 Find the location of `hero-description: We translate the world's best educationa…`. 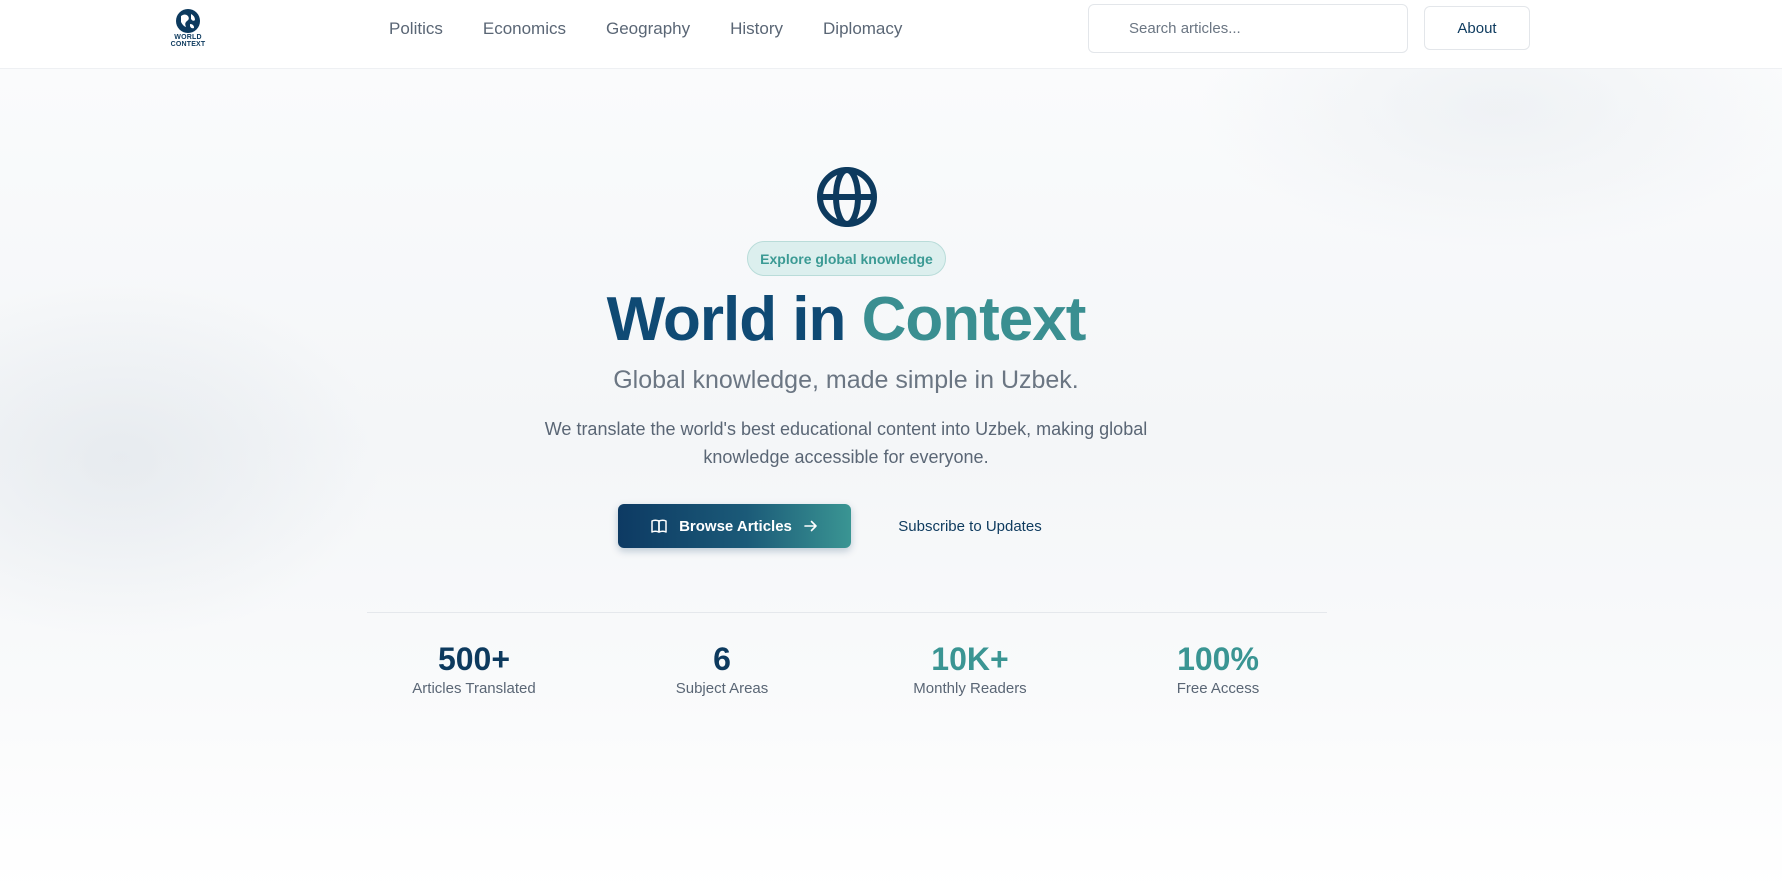

hero-description: We translate the world's best educationa… is located at coordinates (846, 443).